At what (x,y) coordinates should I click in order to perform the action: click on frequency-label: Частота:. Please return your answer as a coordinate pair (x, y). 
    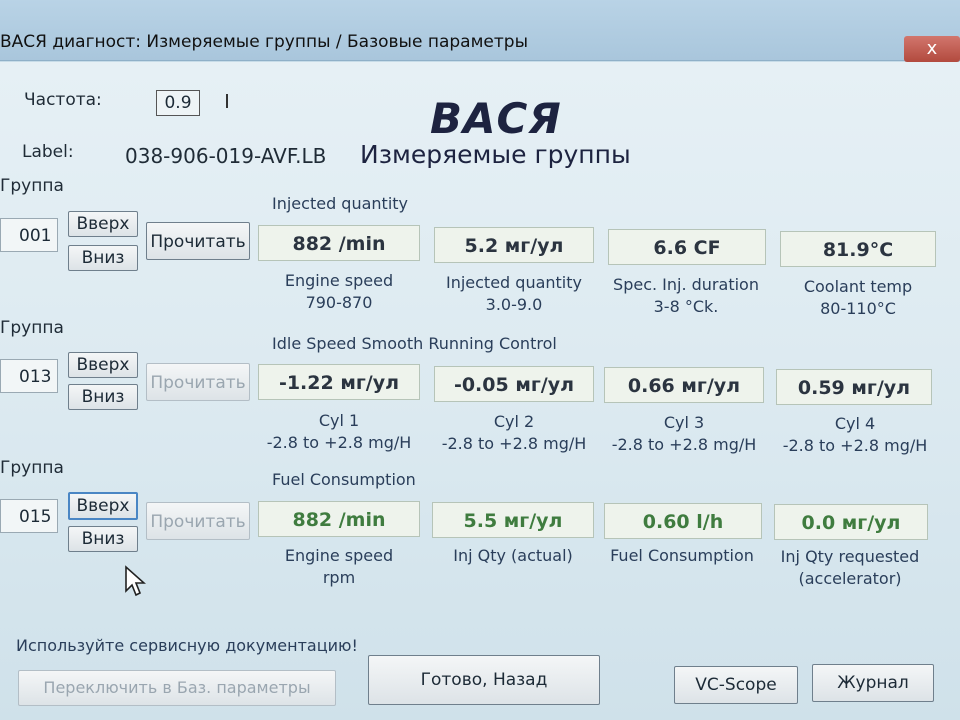
    Looking at the image, I should click on (63, 100).